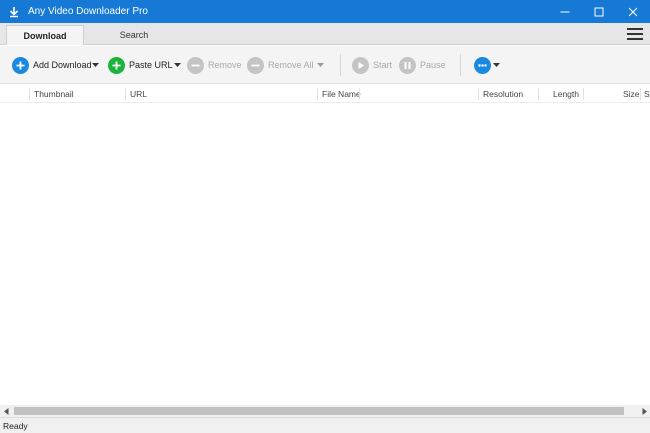 The height and width of the screenshot is (433, 650). Describe the element at coordinates (319, 411) in the screenshot. I see `scrollbar-thumb` at that location.